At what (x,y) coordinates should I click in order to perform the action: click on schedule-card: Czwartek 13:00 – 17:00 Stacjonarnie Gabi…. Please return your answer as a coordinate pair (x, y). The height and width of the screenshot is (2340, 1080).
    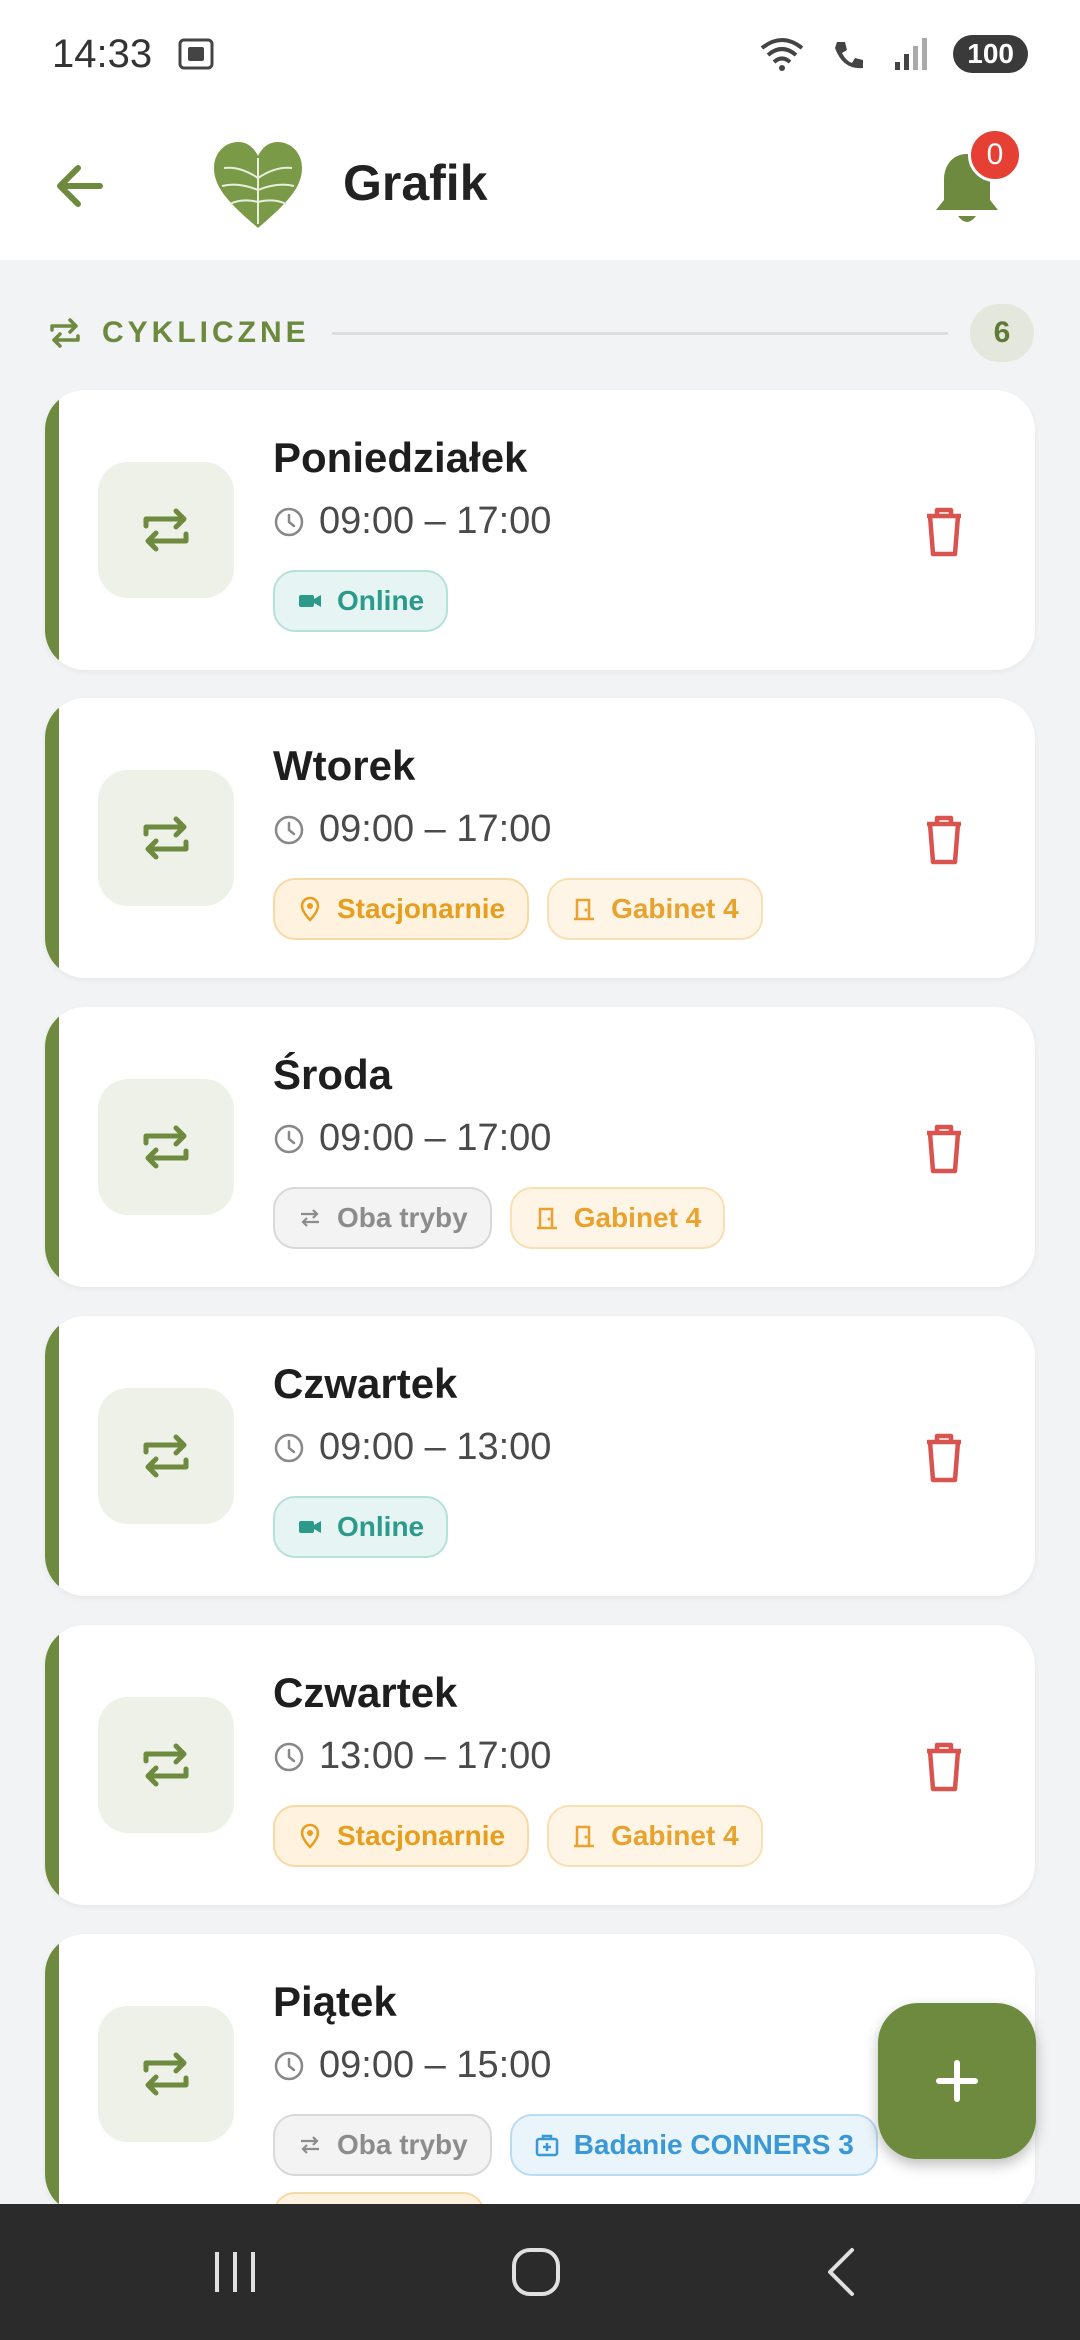
    Looking at the image, I should click on (540, 1765).